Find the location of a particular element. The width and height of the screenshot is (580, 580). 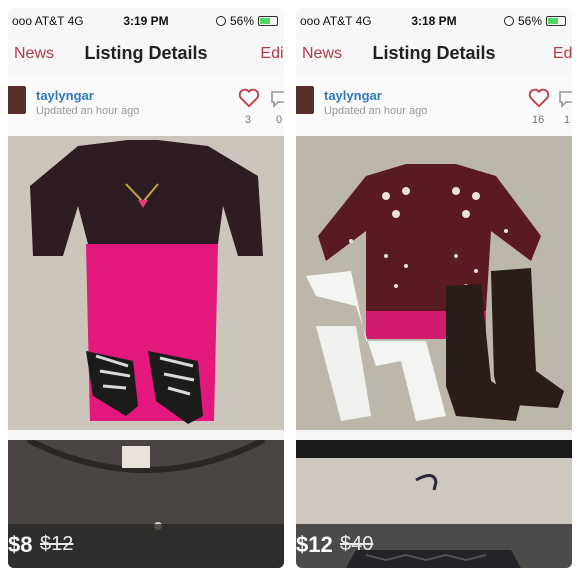

like-count: 3 is located at coordinates (248, 120).